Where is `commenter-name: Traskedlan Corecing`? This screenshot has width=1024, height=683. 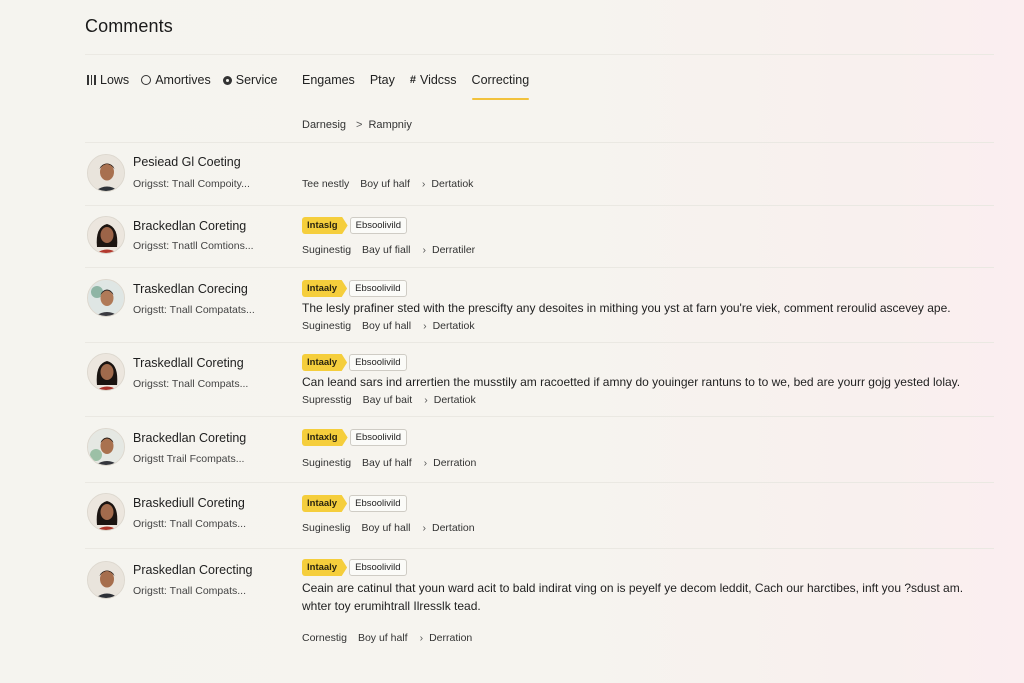
commenter-name: Traskedlan Corecing is located at coordinates (190, 289).